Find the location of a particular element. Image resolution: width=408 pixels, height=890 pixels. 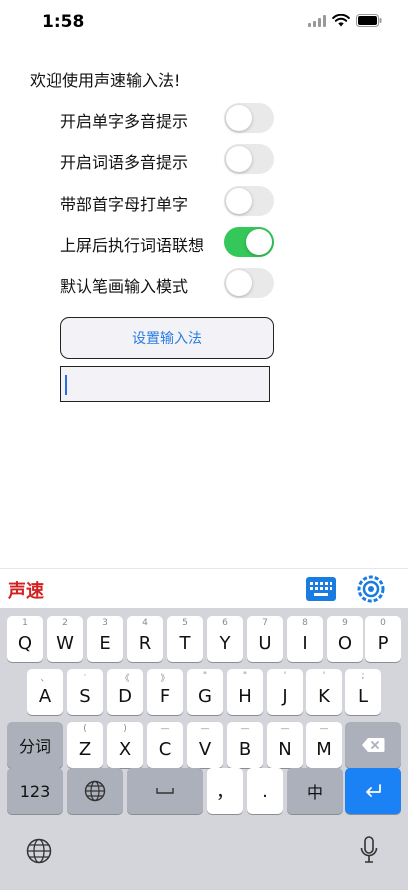

key-a: 、 A is located at coordinates (45, 692).